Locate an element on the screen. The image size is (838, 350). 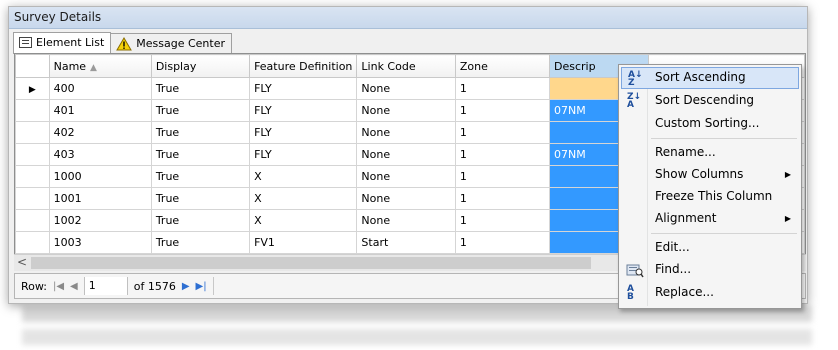
next-record-button: ▶ is located at coordinates (186, 286).